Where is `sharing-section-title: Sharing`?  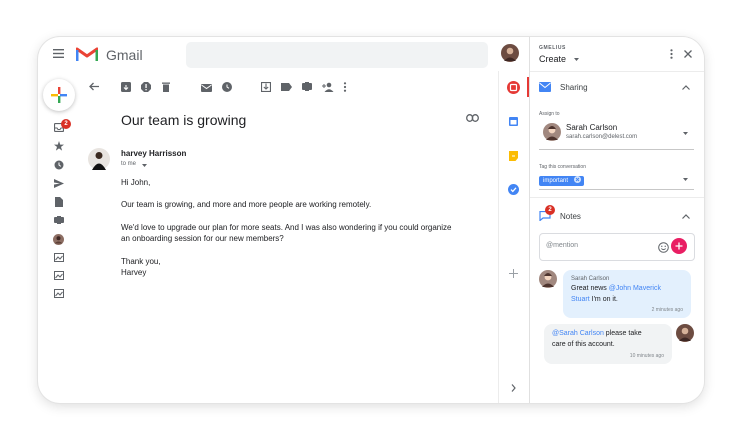
sharing-section-title: Sharing is located at coordinates (574, 87).